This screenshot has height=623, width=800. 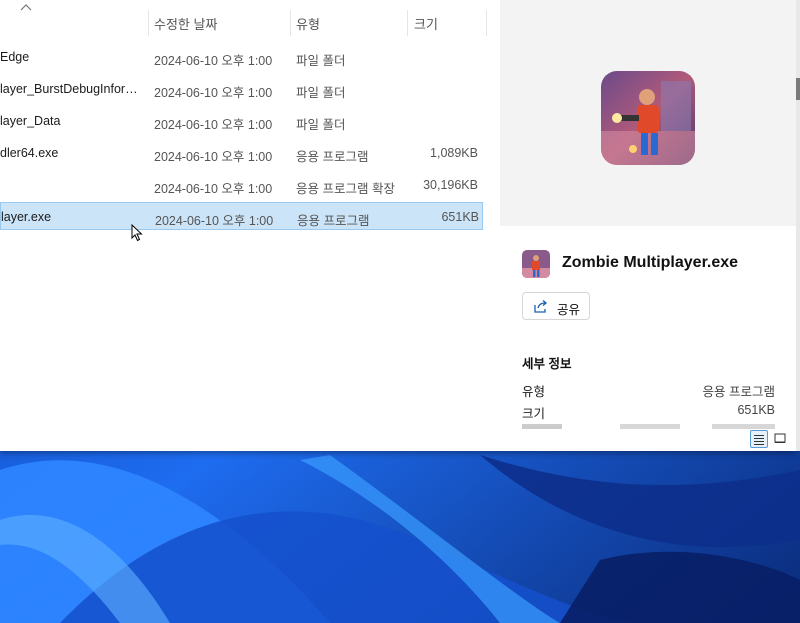 I want to click on file-size: 1,089KB, so click(x=454, y=153).